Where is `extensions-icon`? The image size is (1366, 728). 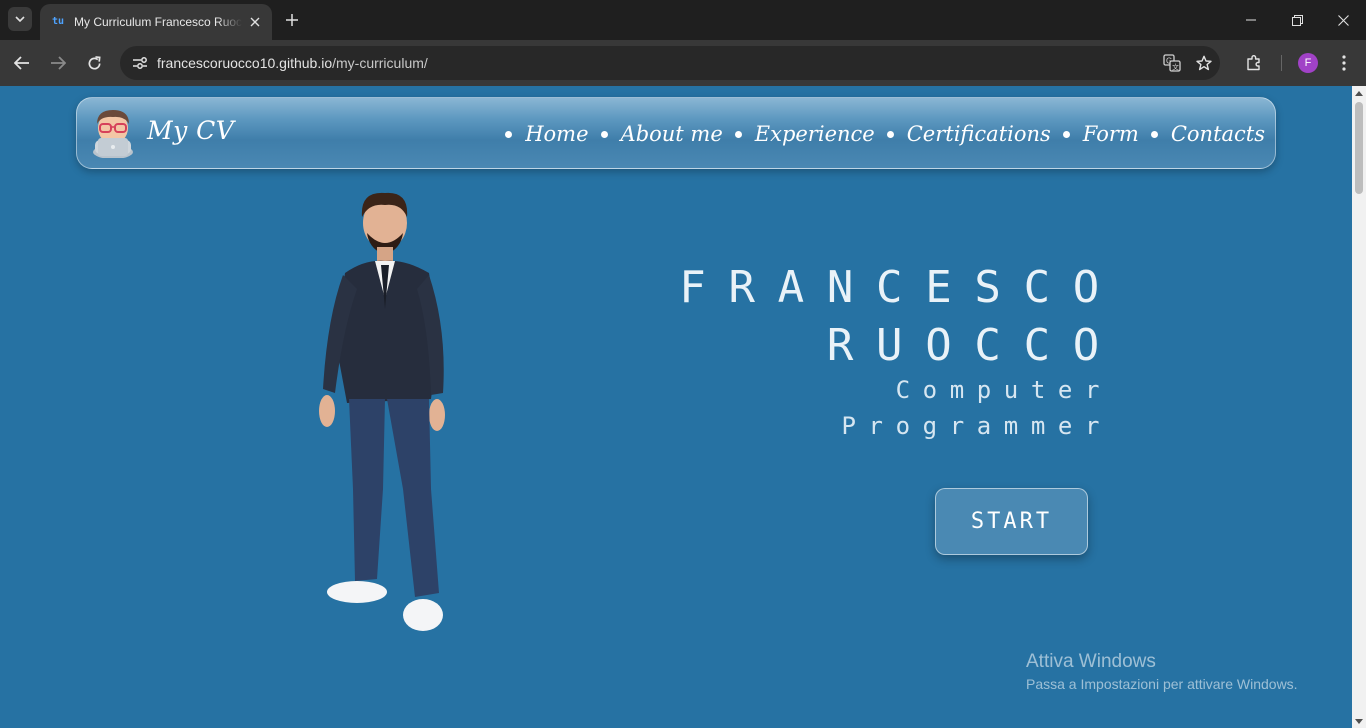 extensions-icon is located at coordinates (1254, 63).